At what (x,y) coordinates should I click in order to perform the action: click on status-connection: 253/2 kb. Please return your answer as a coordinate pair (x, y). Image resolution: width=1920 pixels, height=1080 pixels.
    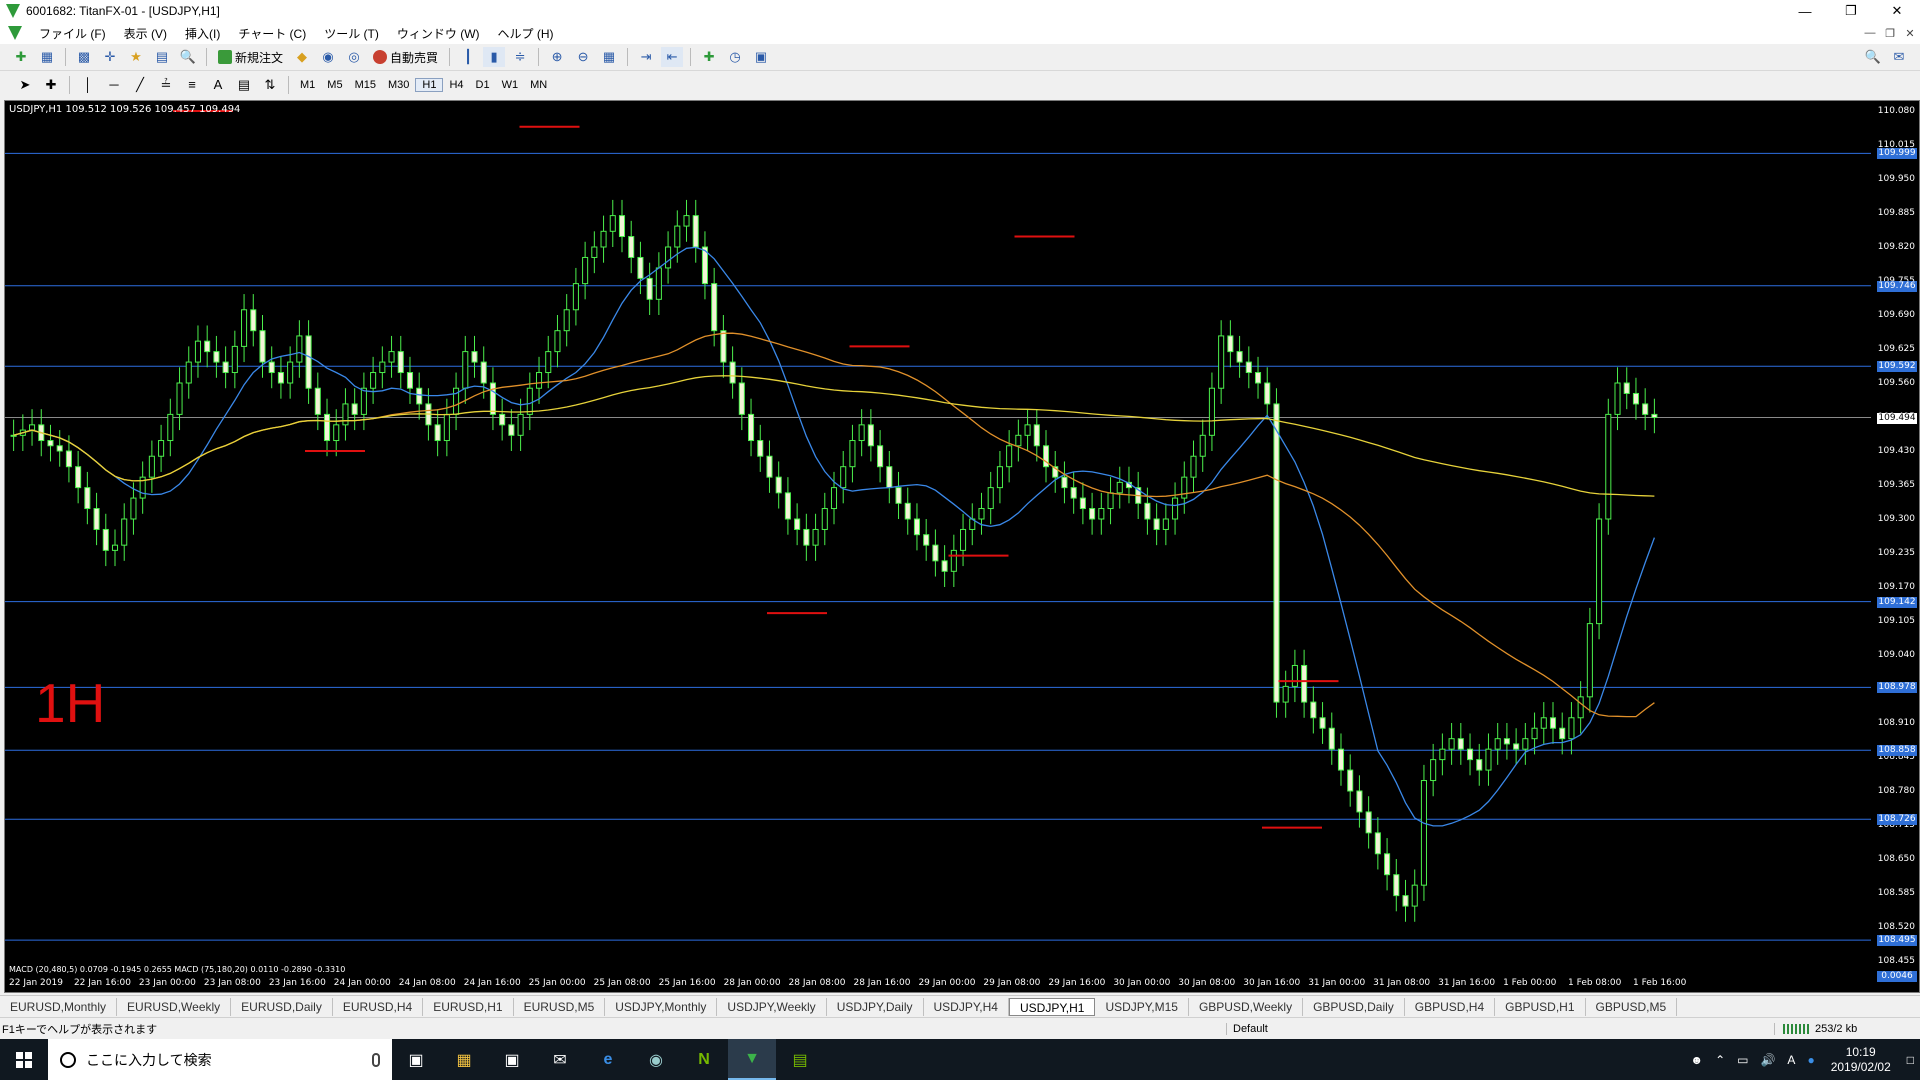
    Looking at the image, I should click on (1847, 1028).